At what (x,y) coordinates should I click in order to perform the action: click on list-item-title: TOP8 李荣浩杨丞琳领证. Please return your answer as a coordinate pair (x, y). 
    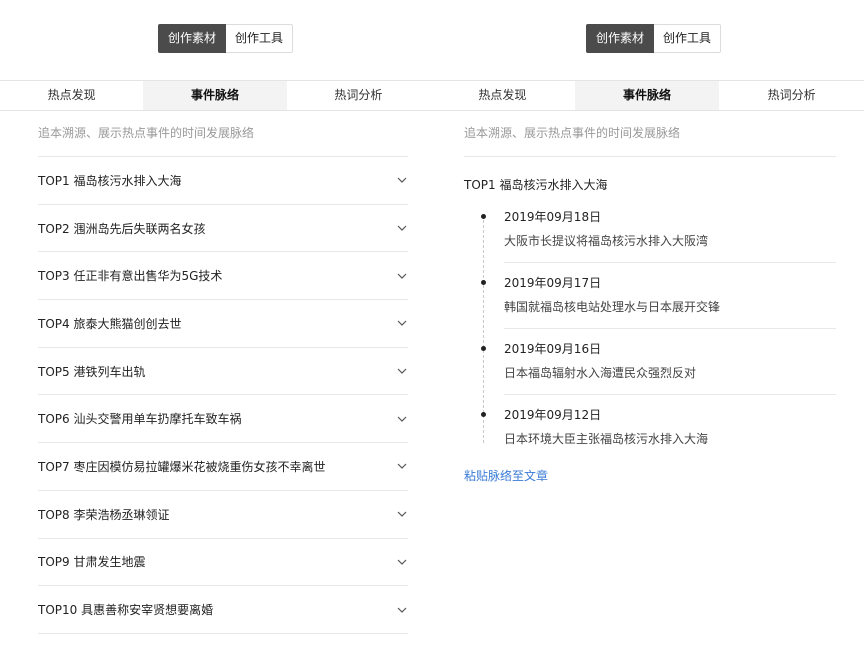
    Looking at the image, I should click on (104, 514).